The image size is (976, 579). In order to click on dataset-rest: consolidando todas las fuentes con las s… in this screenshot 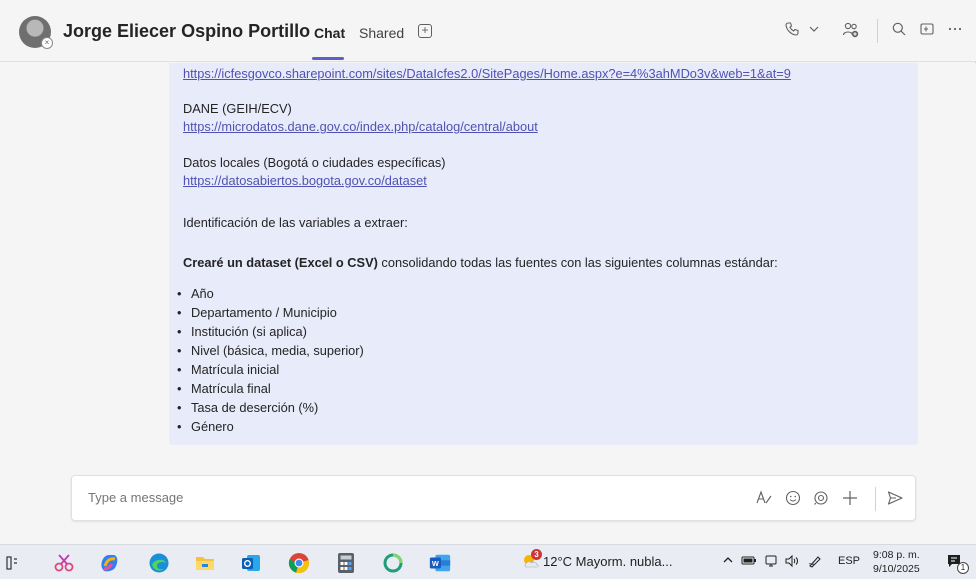, I will do `click(577, 262)`.